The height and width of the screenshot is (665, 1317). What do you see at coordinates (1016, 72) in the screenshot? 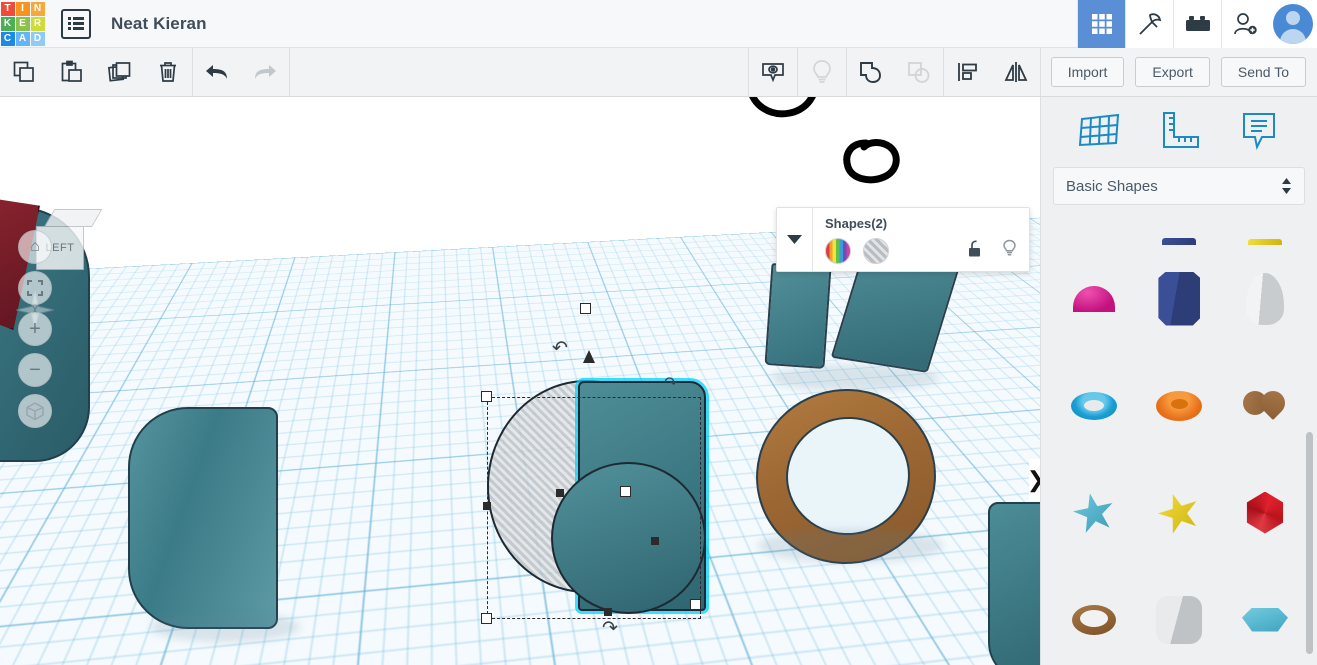
I see `mirror-icon` at bounding box center [1016, 72].